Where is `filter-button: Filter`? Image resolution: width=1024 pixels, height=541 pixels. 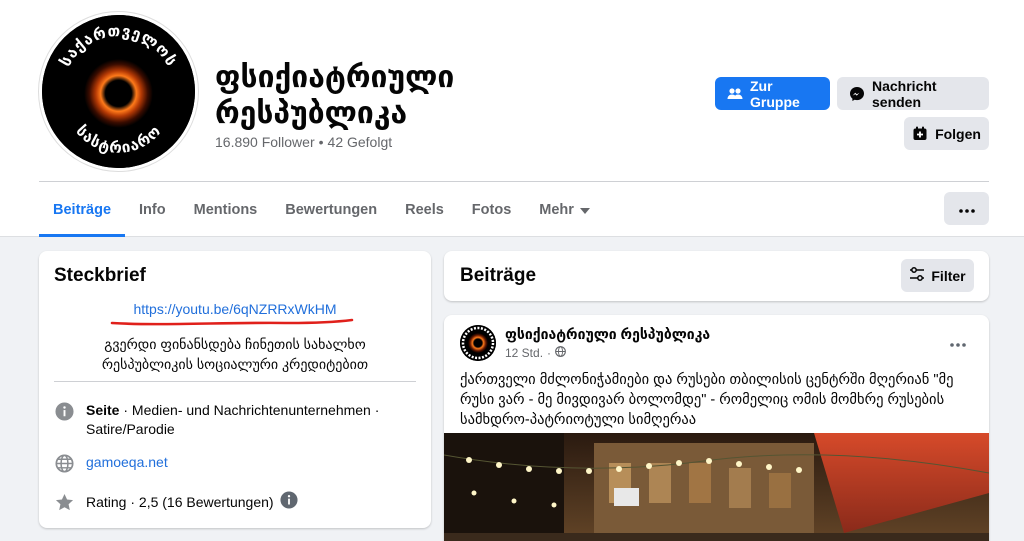
filter-button: Filter is located at coordinates (937, 275).